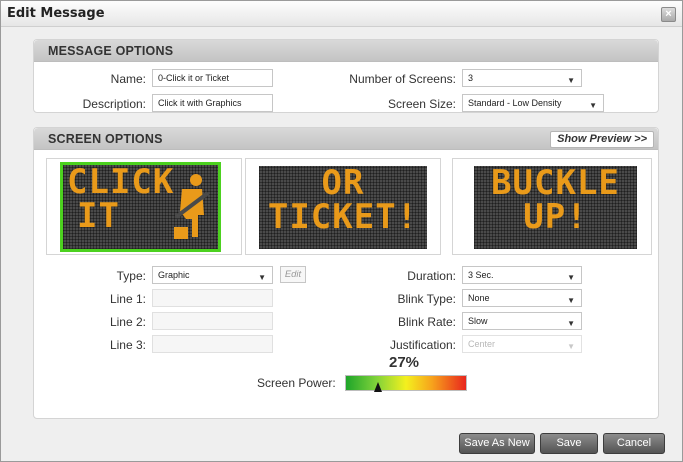 Image resolution: width=683 pixels, height=462 pixels. I want to click on message-options-title: MESSAGE OPTIONS, so click(111, 51).